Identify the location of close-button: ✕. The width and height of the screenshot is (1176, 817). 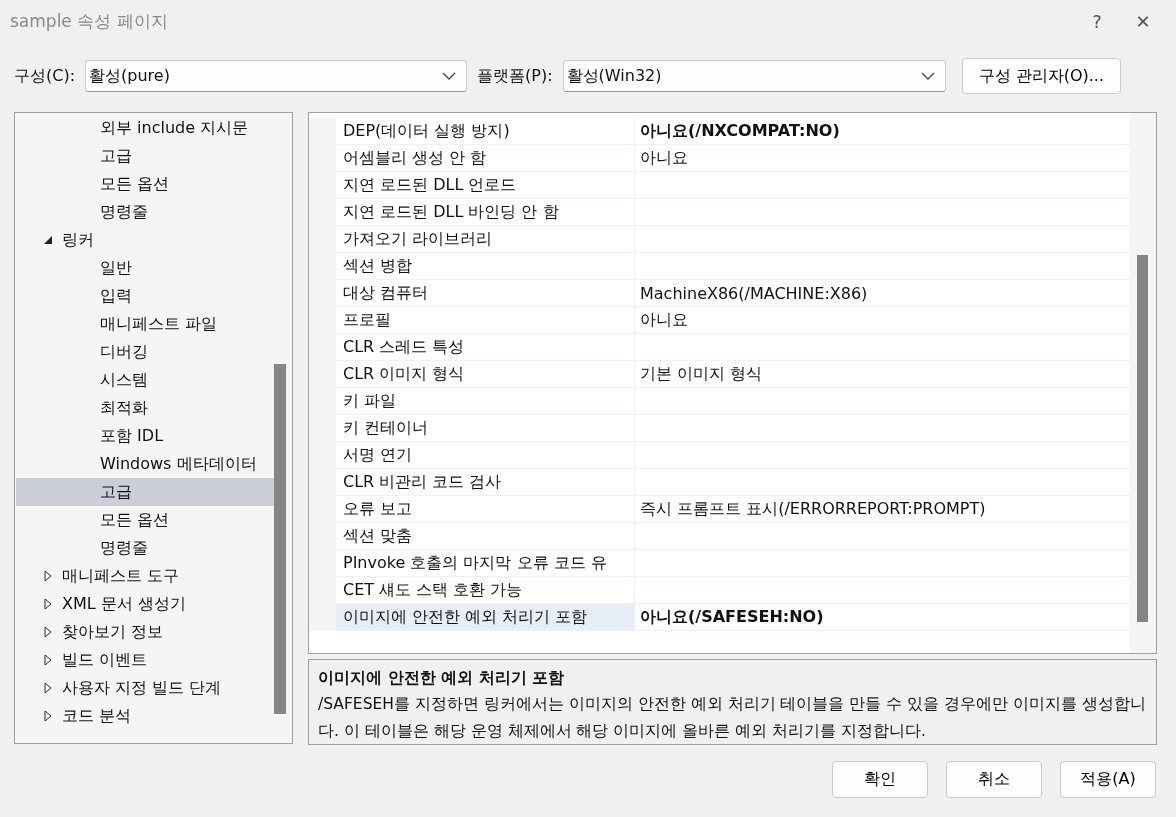
(1143, 21).